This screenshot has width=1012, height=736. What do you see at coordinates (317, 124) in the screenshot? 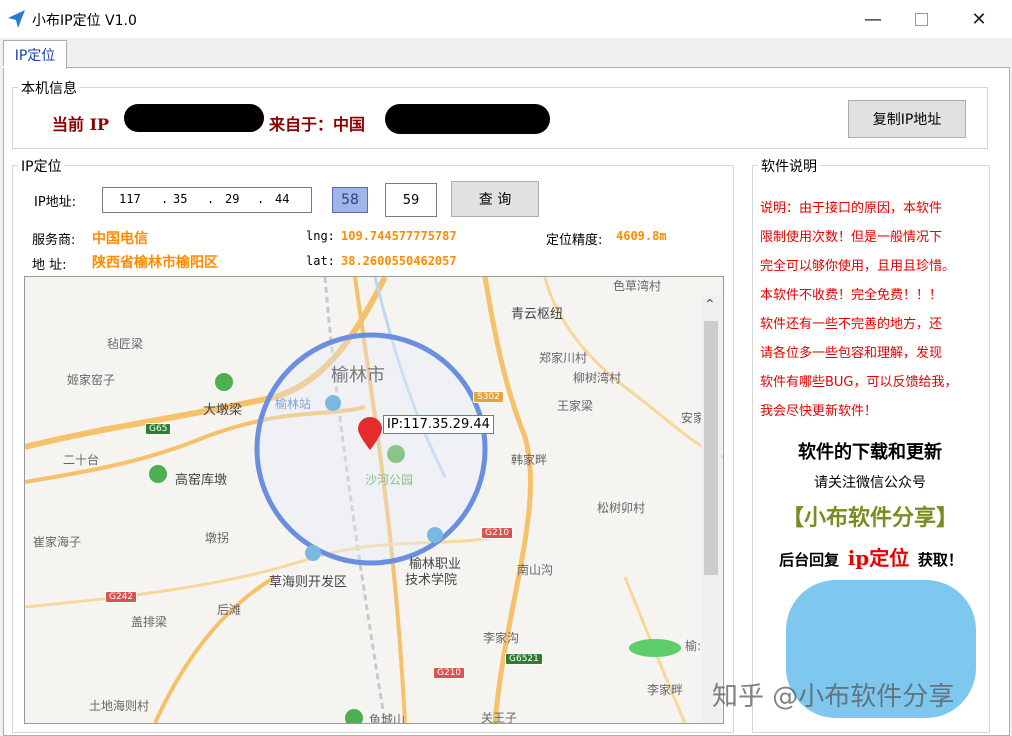
I see `from-label: 来自于：中国` at bounding box center [317, 124].